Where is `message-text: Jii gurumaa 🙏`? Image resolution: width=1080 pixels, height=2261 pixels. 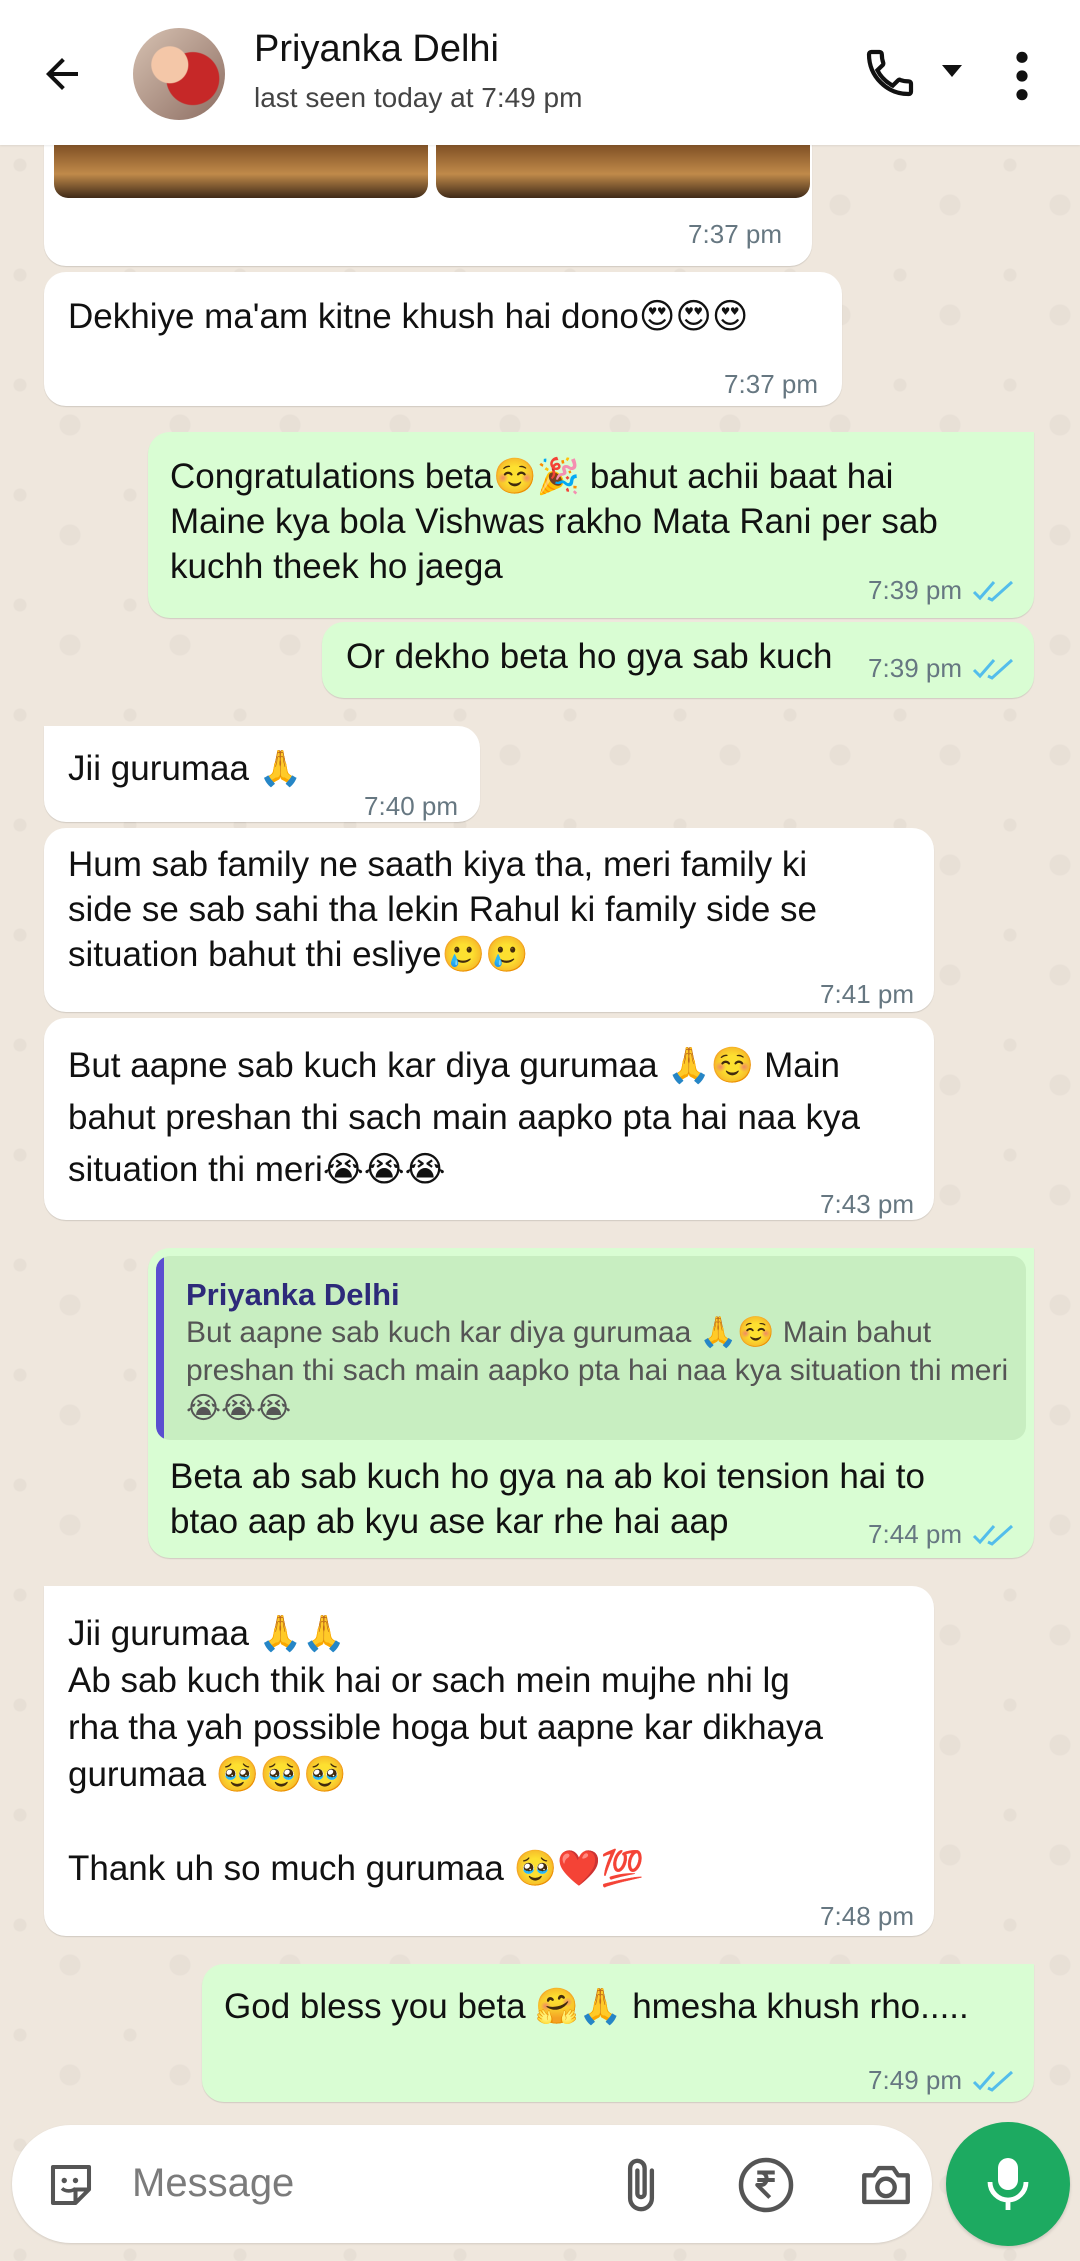 message-text: Jii gurumaa 🙏 is located at coordinates (185, 768).